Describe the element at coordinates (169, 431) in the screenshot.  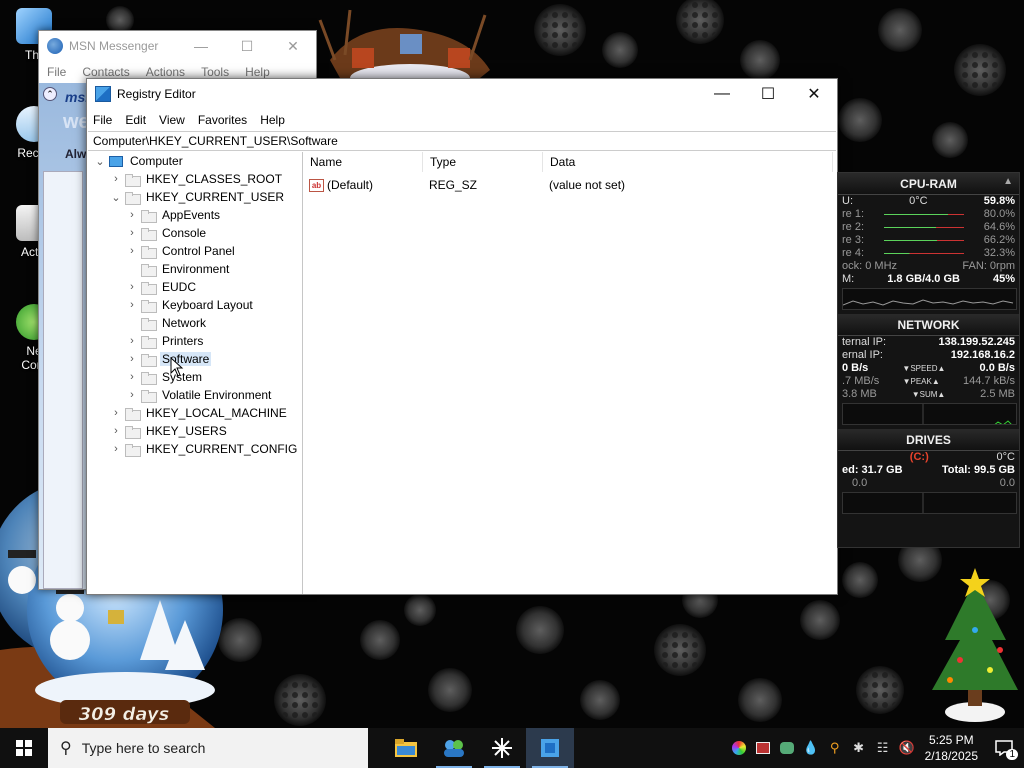
I see `tree-node: › HKEY_USERS` at that location.